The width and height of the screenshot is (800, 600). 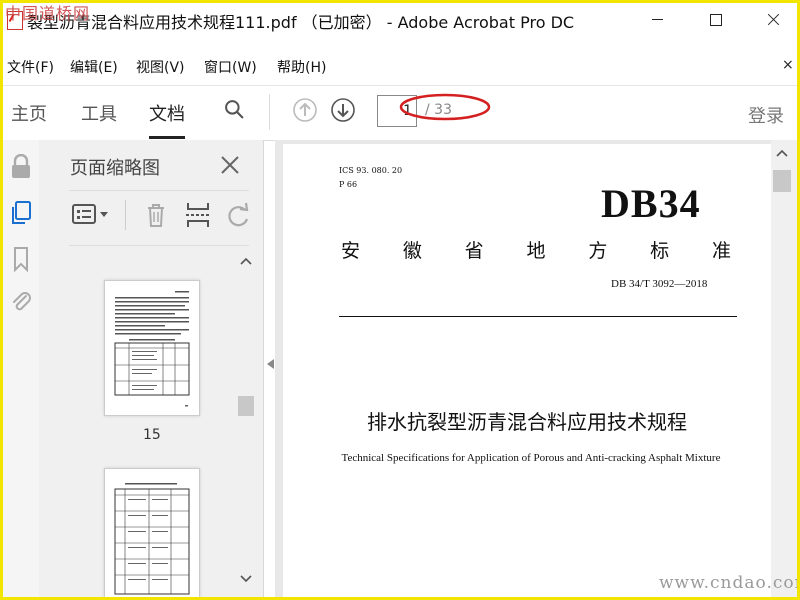 I want to click on doc-char: 标, so click(x=660, y=251).